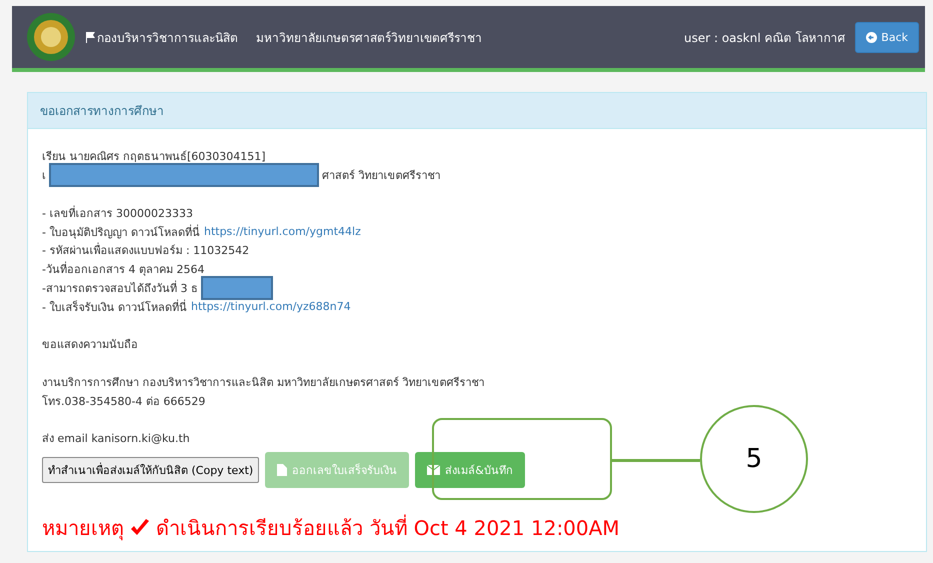  I want to click on panel-title: ขอเอกสารทางการศึกษา, so click(477, 111).